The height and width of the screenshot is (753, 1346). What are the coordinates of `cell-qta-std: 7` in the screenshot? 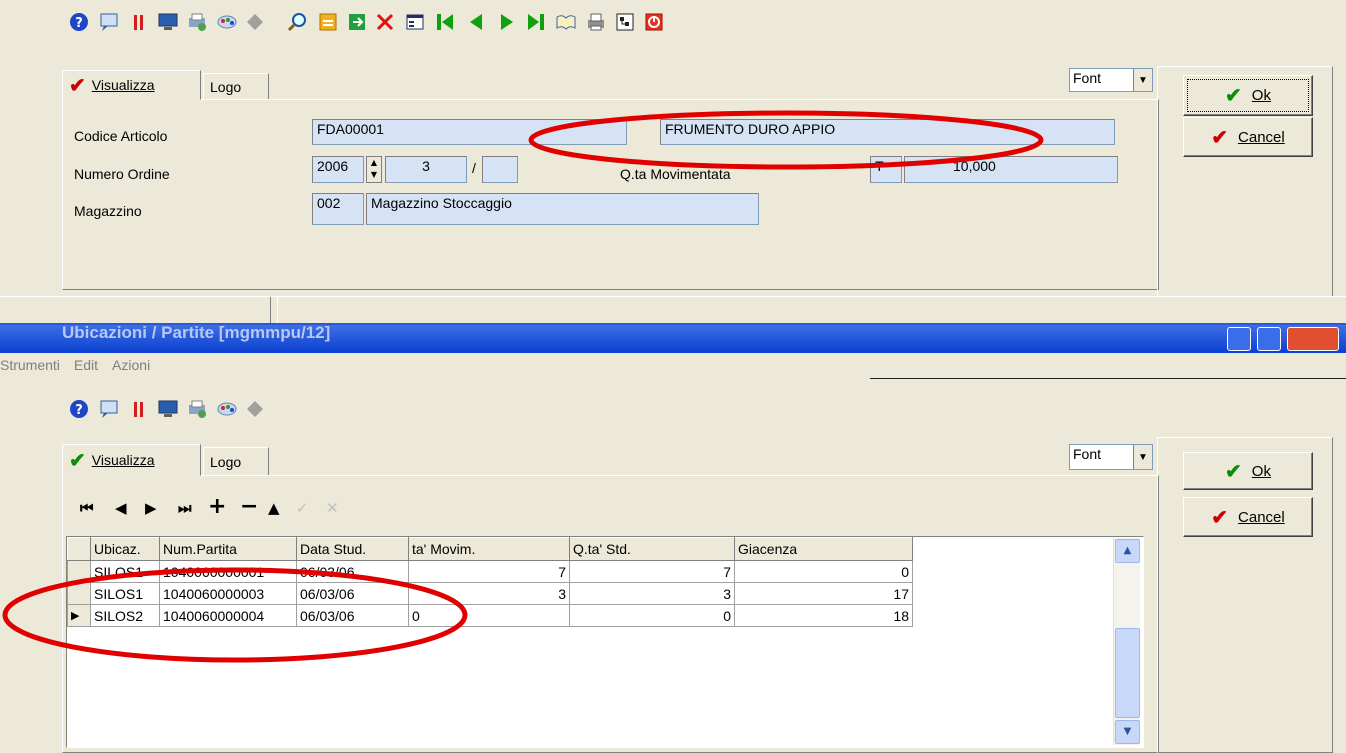 It's located at (652, 571).